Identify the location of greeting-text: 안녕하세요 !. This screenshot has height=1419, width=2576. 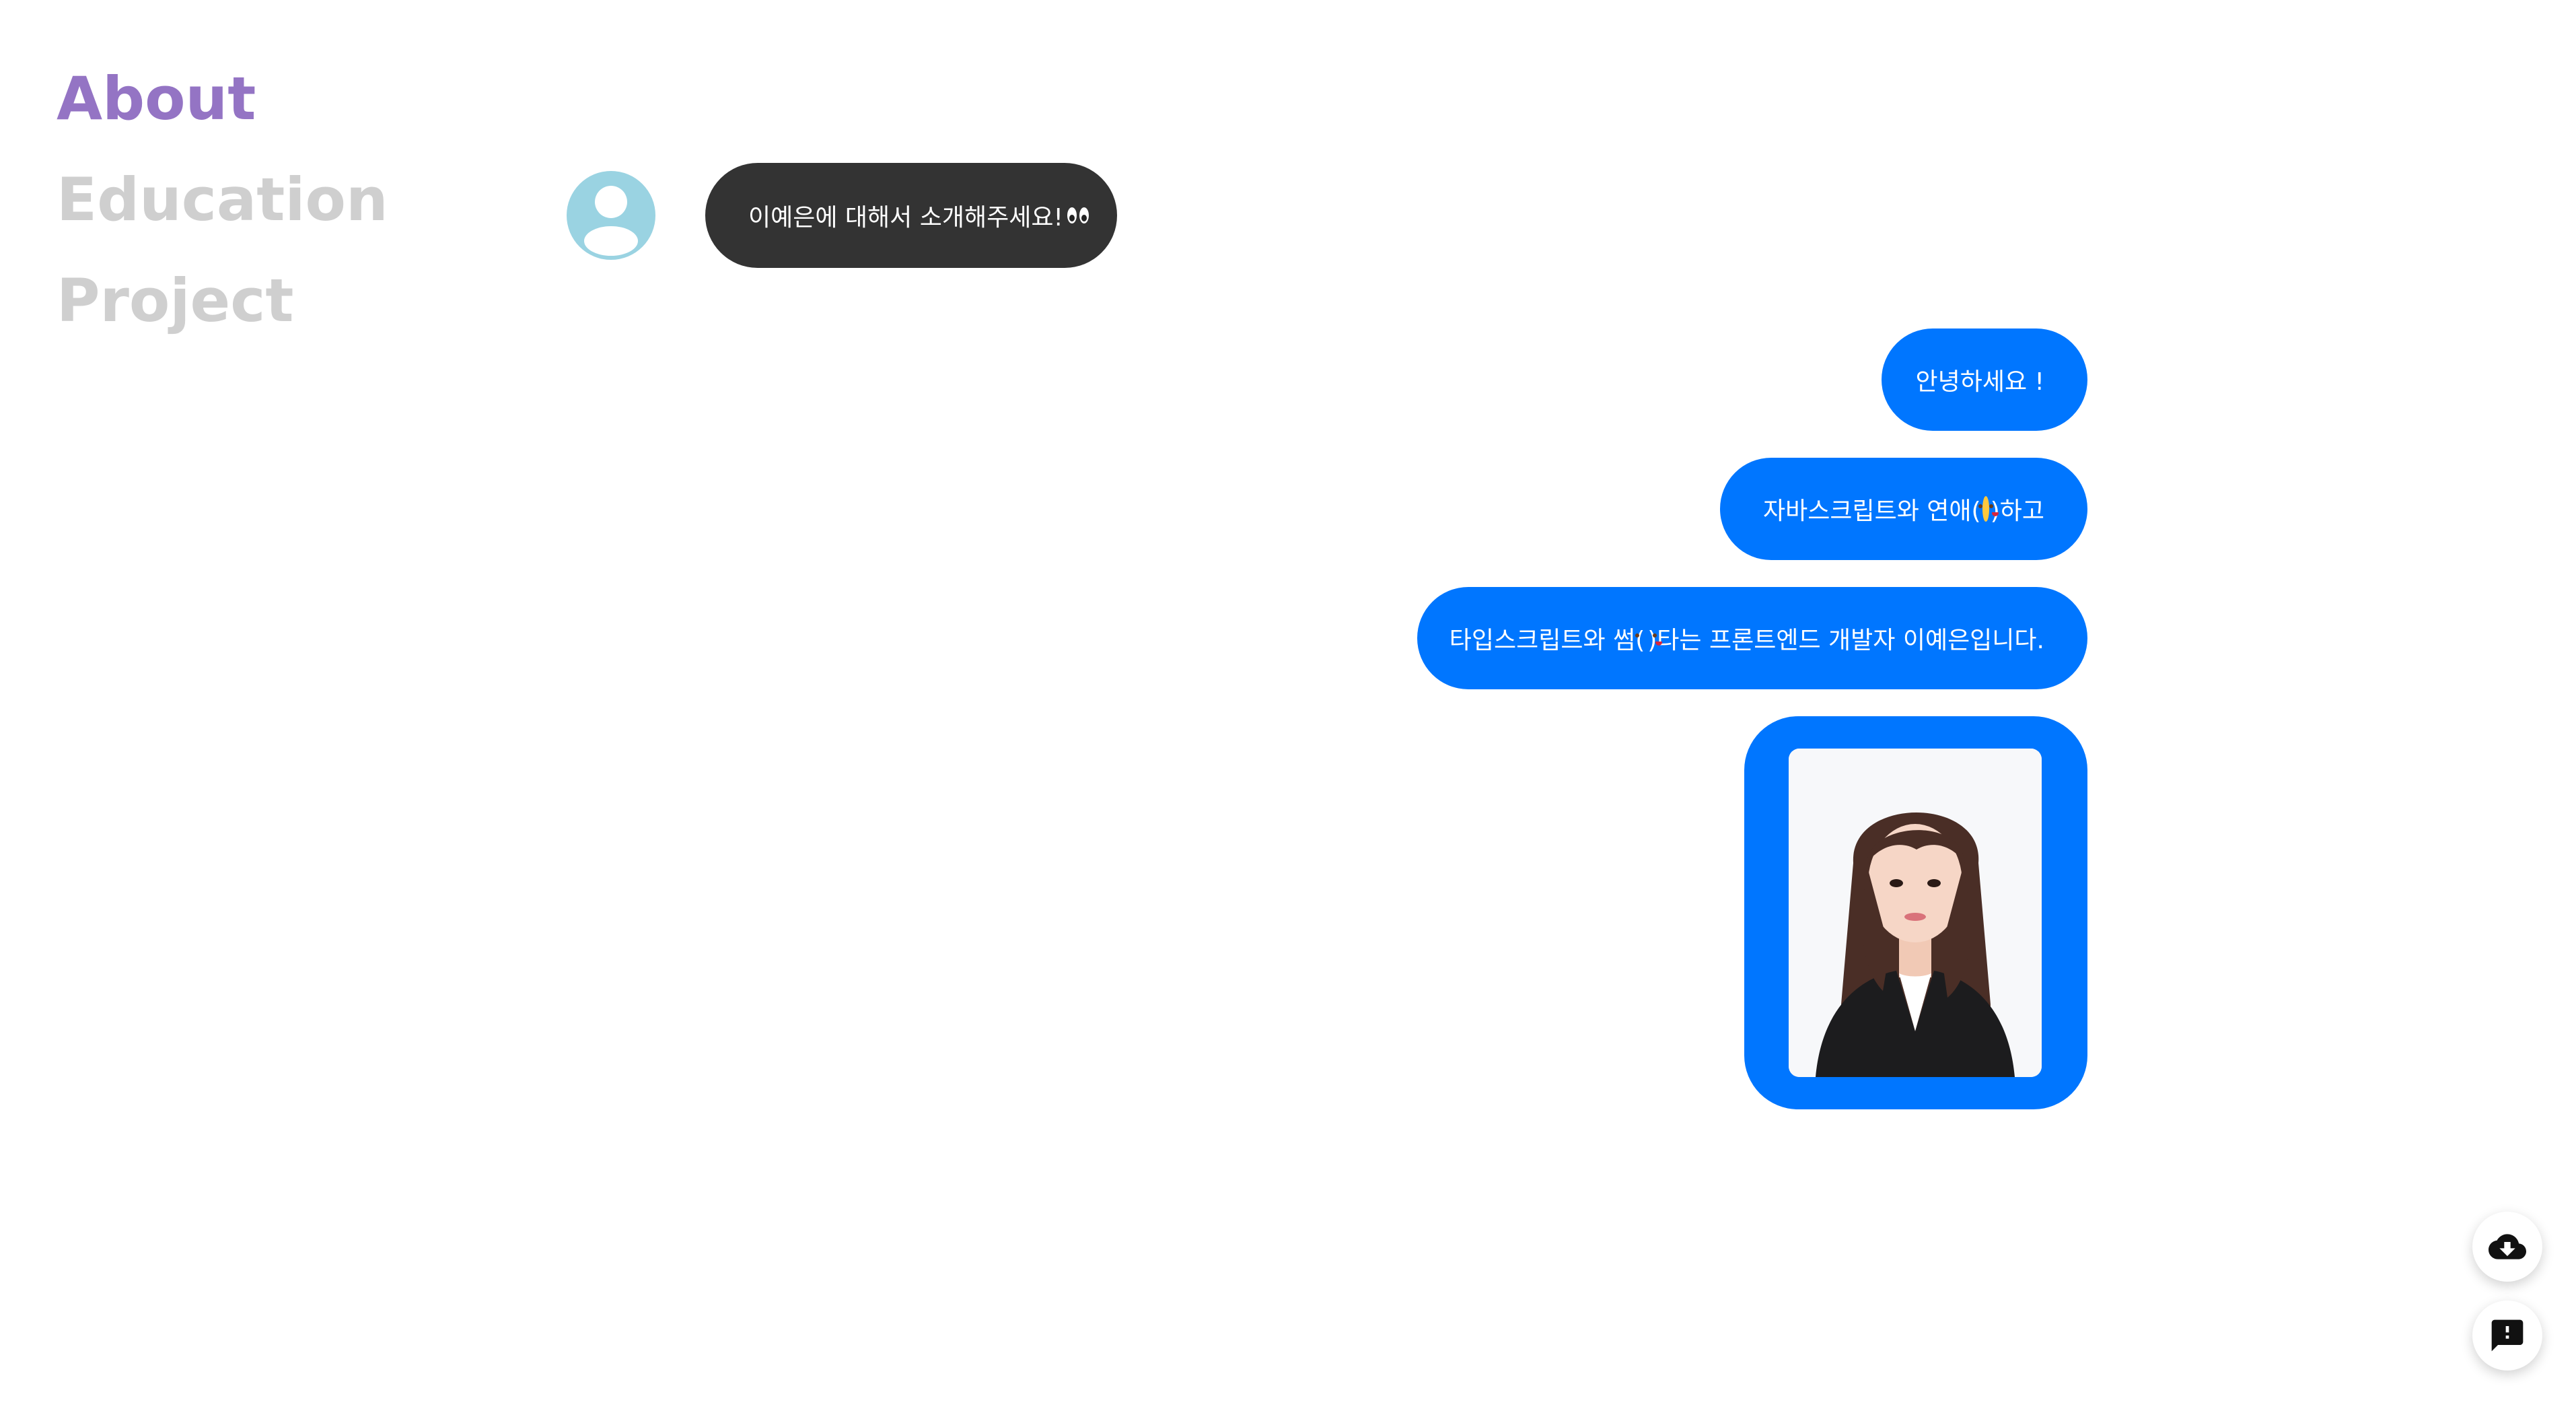
(1979, 382).